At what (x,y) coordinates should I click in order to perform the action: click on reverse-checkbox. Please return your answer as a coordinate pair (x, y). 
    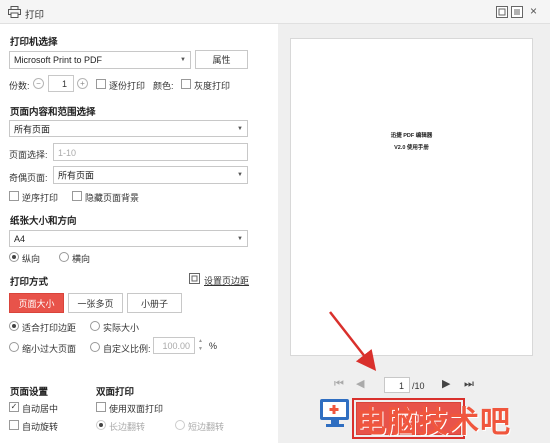
    Looking at the image, I should click on (14, 196).